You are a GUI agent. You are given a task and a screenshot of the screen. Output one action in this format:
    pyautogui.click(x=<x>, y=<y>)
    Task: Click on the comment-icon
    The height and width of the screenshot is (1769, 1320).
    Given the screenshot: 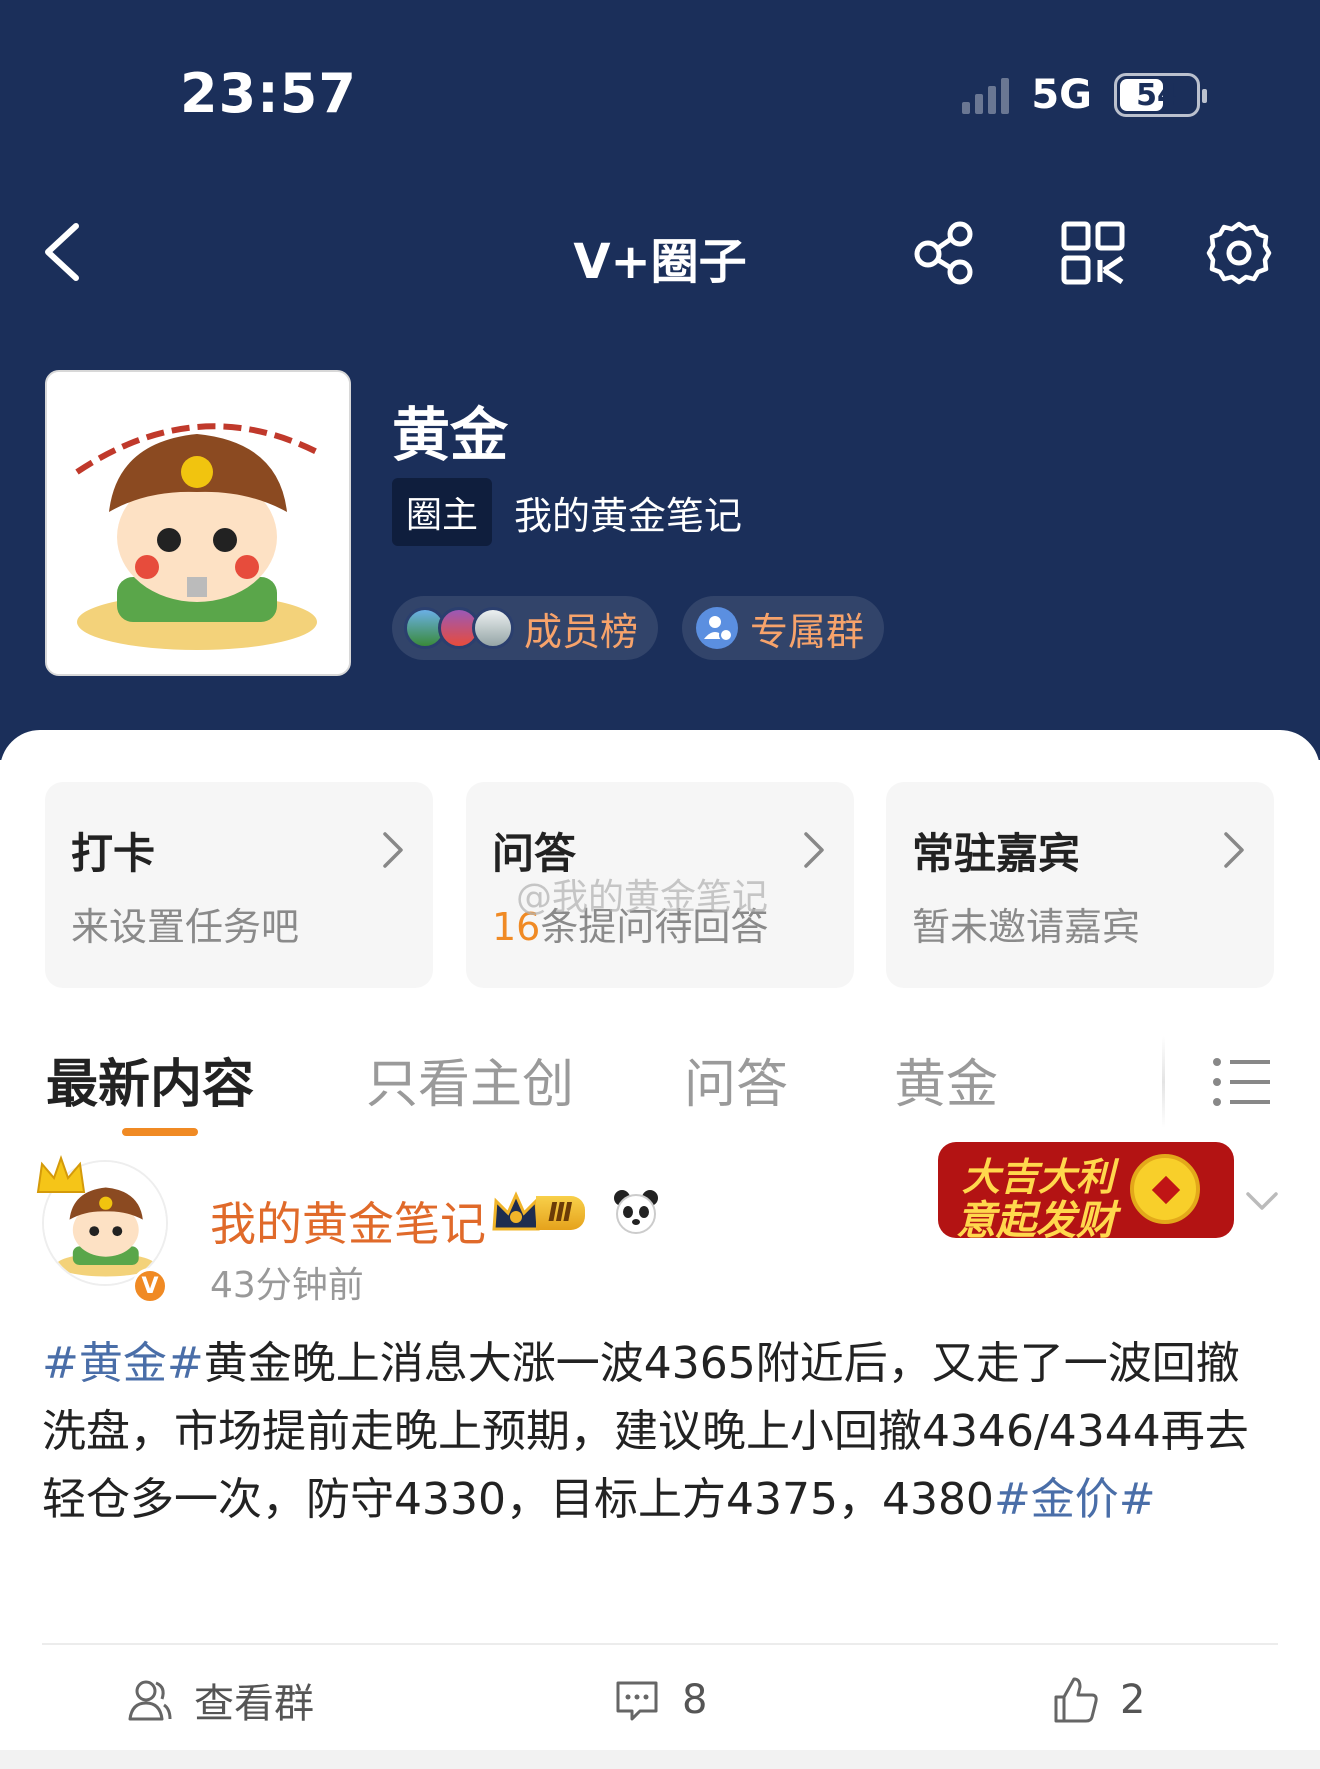 What is the action you would take?
    pyautogui.click(x=637, y=1701)
    